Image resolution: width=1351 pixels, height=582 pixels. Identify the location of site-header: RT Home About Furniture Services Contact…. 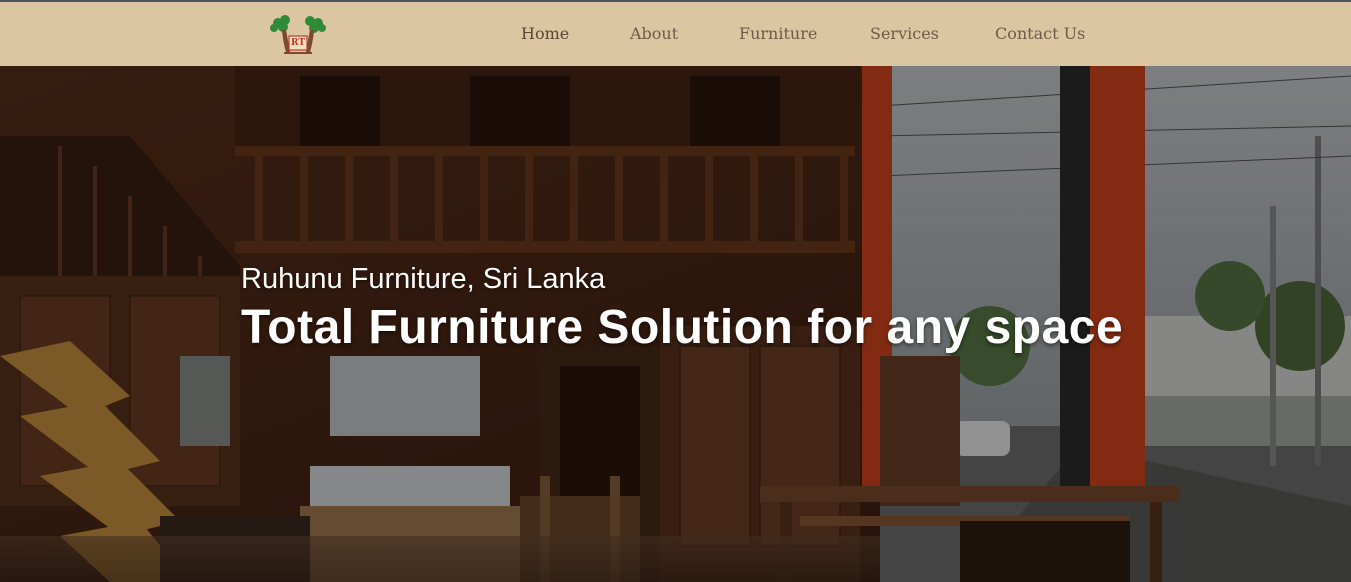
(675, 33).